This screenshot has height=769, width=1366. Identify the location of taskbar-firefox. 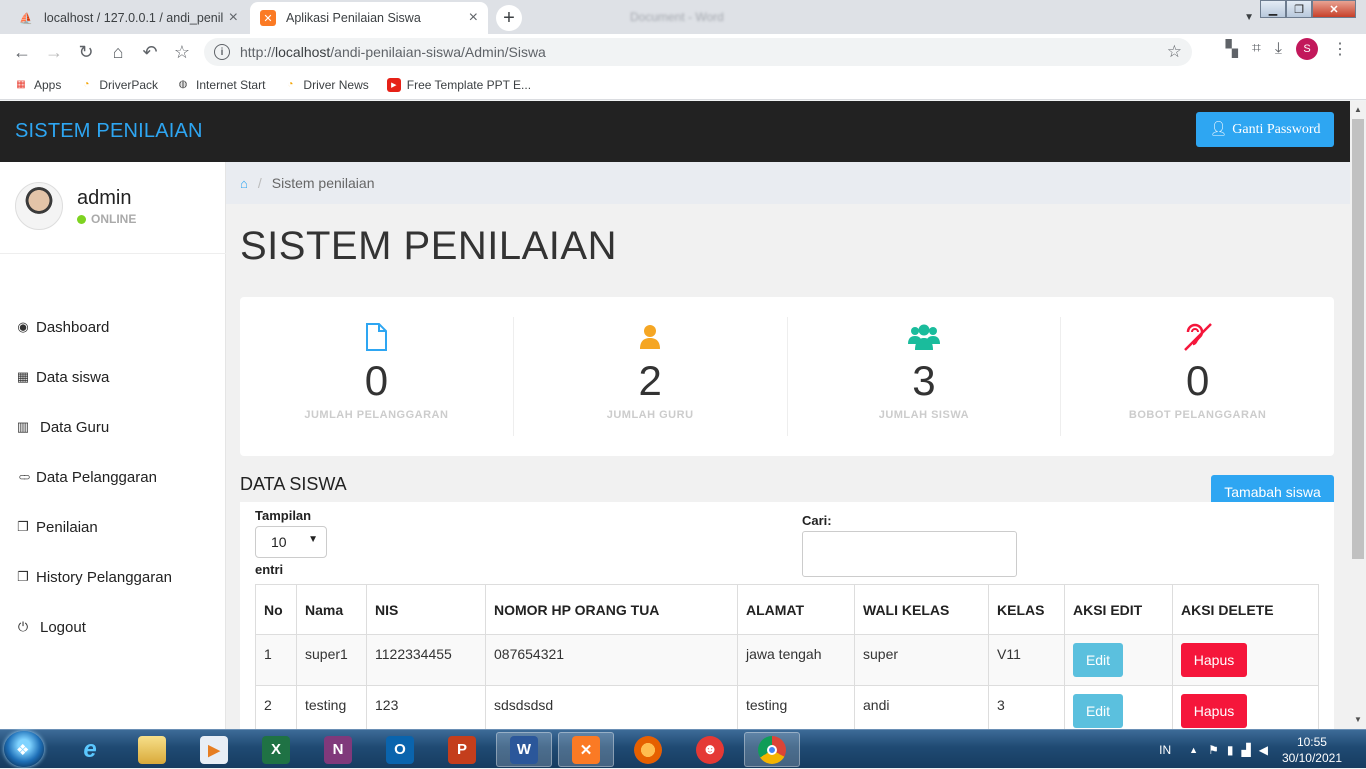
(648, 749).